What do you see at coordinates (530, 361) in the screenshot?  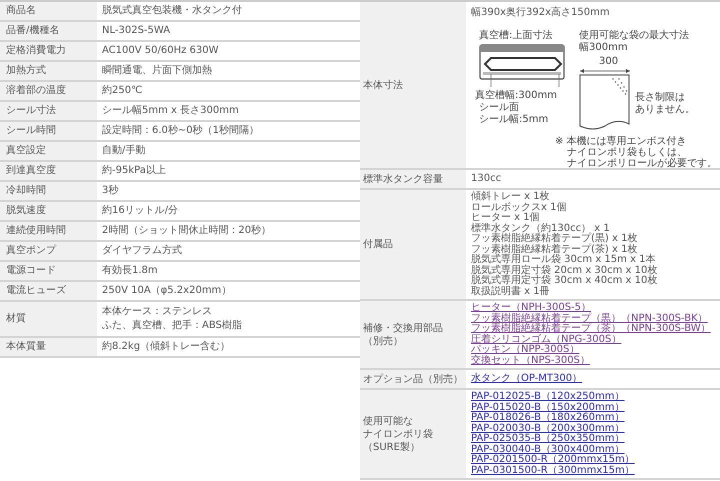 I see `product-link: 交換セット（NPS-300S）` at bounding box center [530, 361].